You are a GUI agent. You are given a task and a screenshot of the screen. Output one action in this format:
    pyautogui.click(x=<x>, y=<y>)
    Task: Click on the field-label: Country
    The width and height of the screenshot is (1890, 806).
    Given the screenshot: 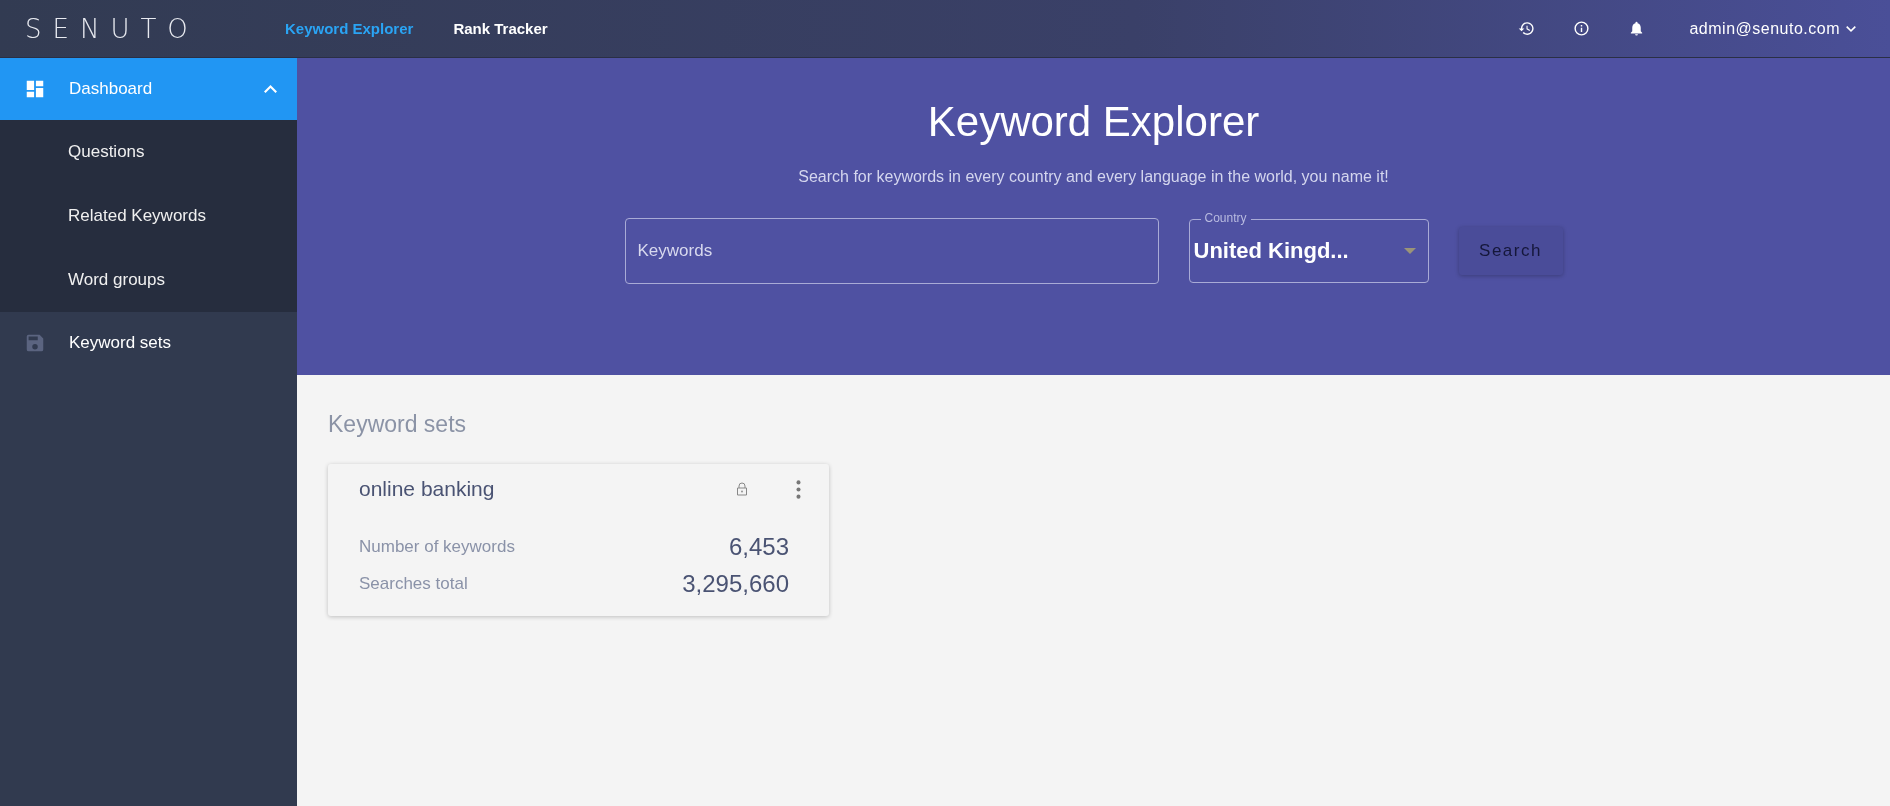 What is the action you would take?
    pyautogui.click(x=1225, y=218)
    